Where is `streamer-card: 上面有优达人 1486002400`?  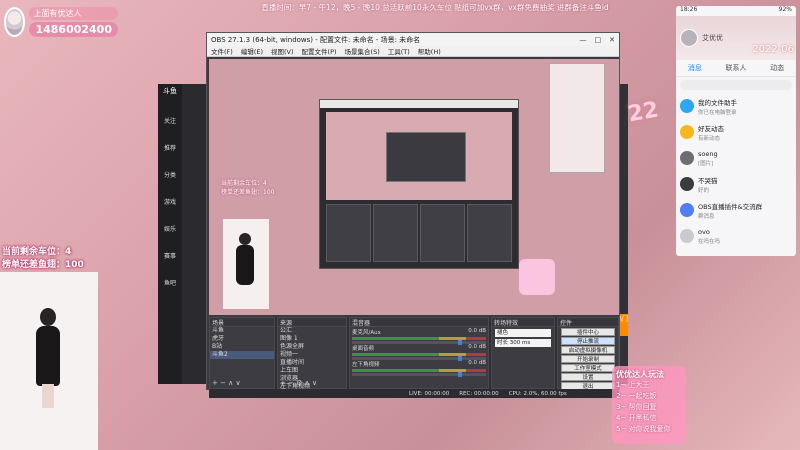
streamer-card: 上面有优达人 1486002400 is located at coordinates (61, 22).